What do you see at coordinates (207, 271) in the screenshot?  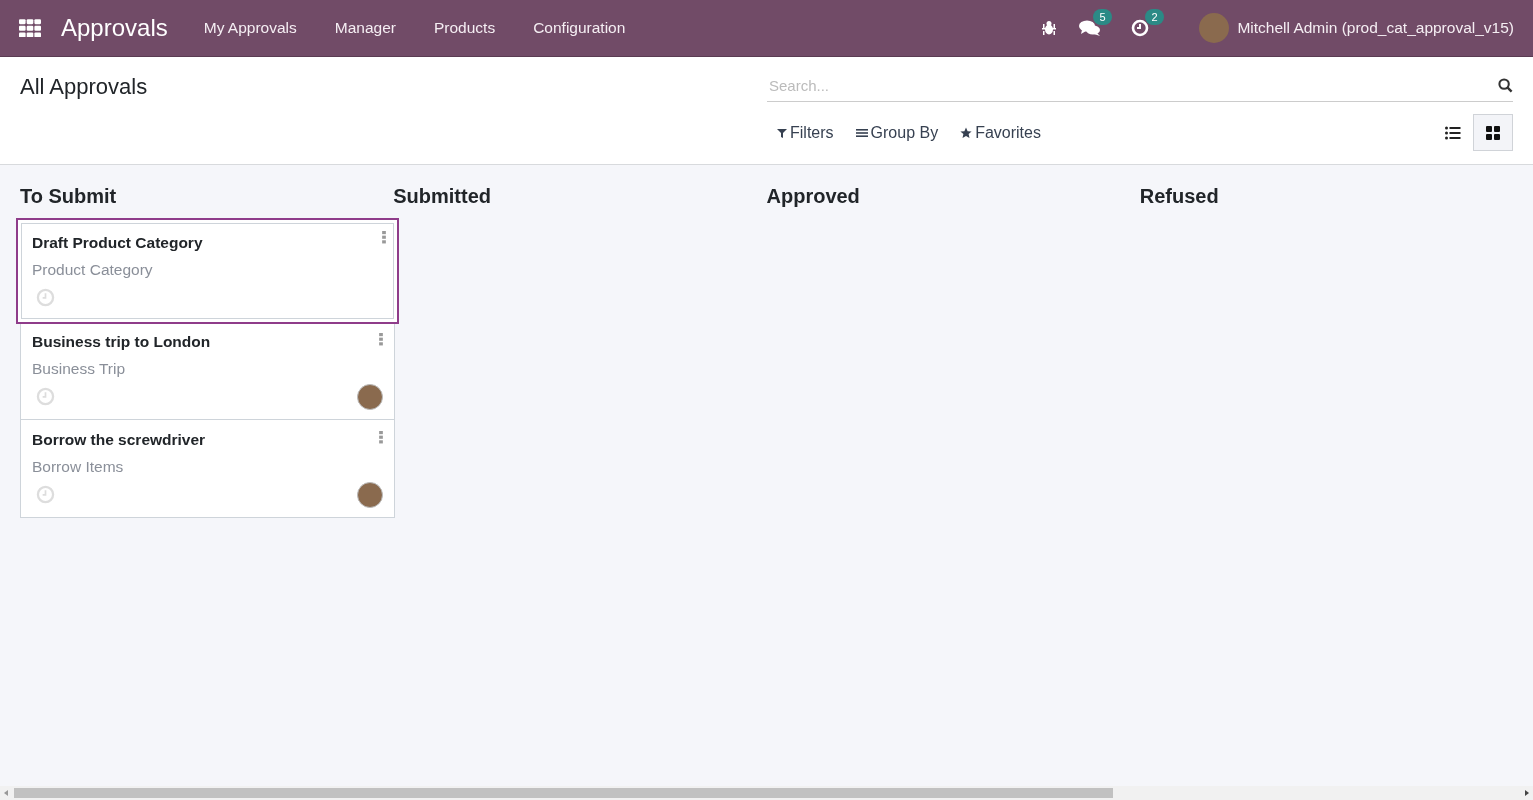 I see `kanban-card: Draft Product Category Product Category` at bounding box center [207, 271].